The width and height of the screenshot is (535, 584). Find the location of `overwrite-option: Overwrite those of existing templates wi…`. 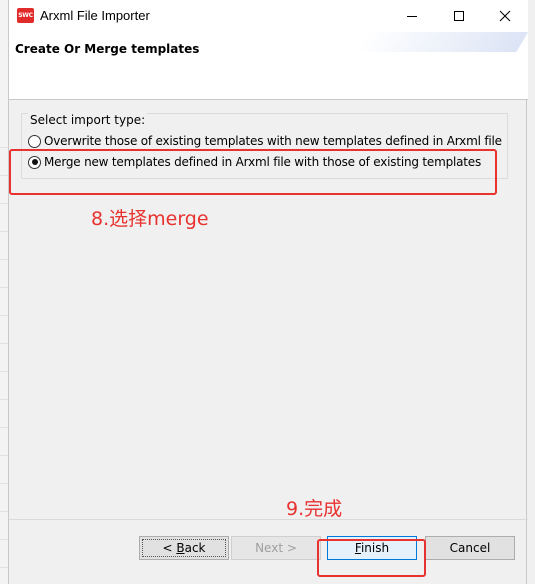

overwrite-option: Overwrite those of existing templates wi… is located at coordinates (265, 141).